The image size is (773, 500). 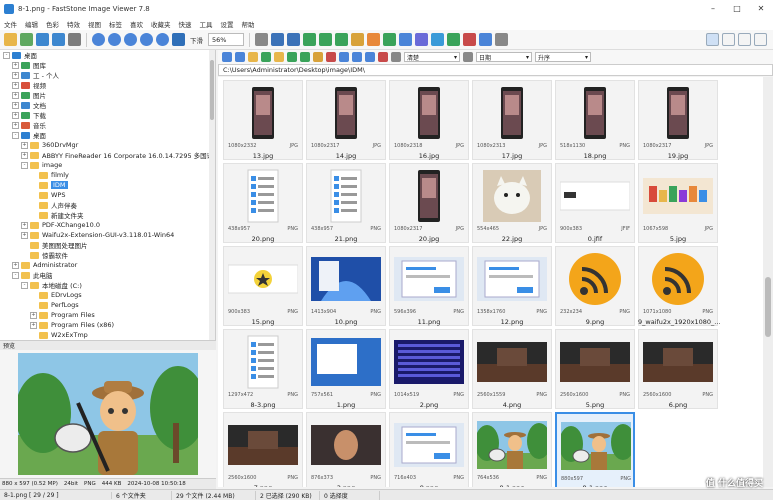 What do you see at coordinates (595, 449) in the screenshot?
I see `thumbnail-item: 880x597 PNG` at bounding box center [595, 449].